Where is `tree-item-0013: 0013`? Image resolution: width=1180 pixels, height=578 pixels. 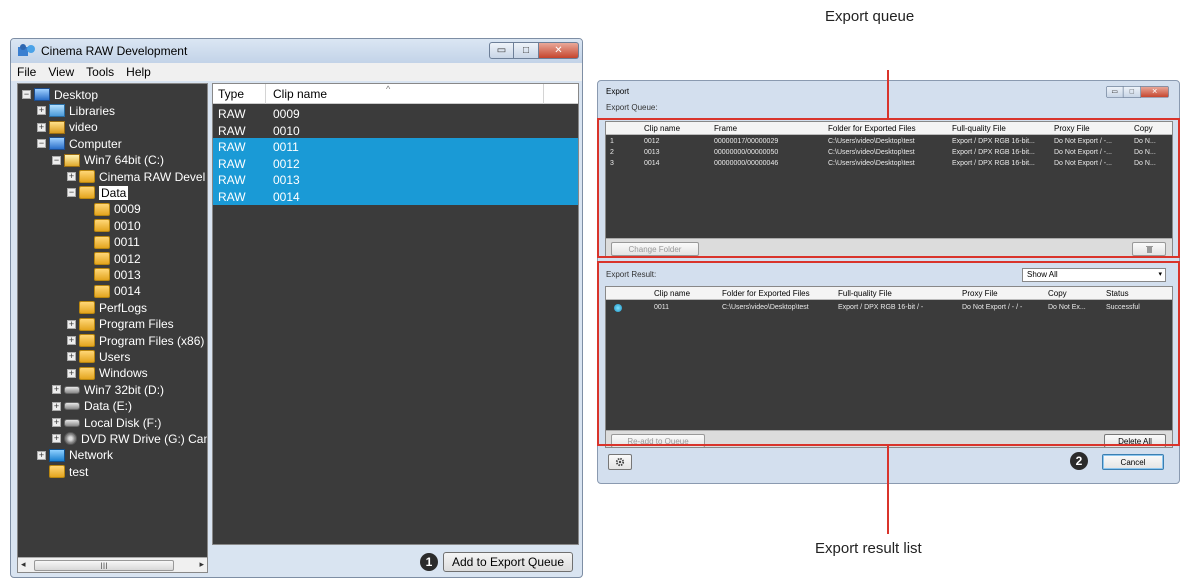 tree-item-0013: 0013 is located at coordinates (111, 274).